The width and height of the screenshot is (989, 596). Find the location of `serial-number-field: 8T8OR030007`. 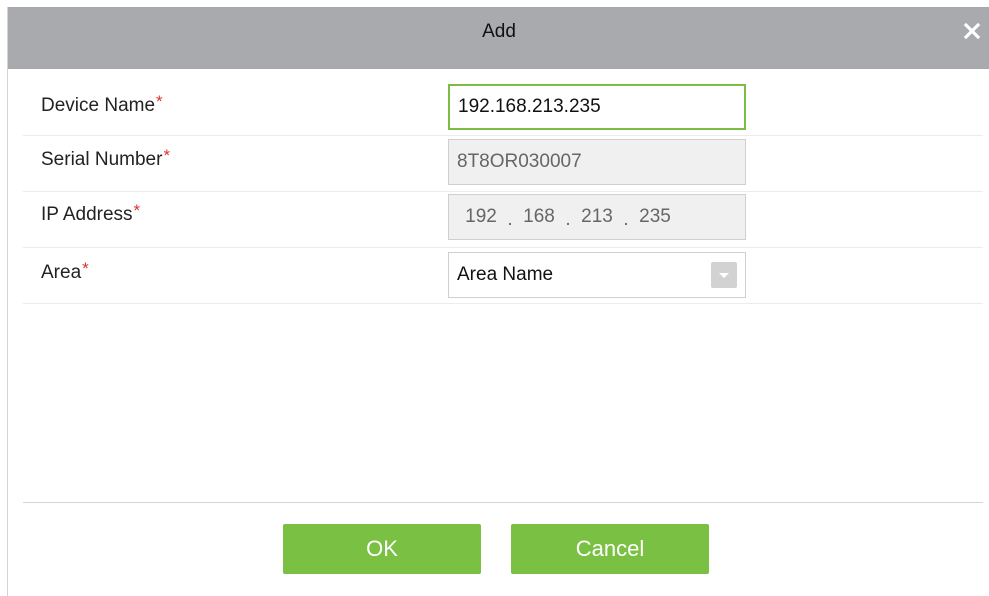

serial-number-field: 8T8OR030007 is located at coordinates (597, 162).